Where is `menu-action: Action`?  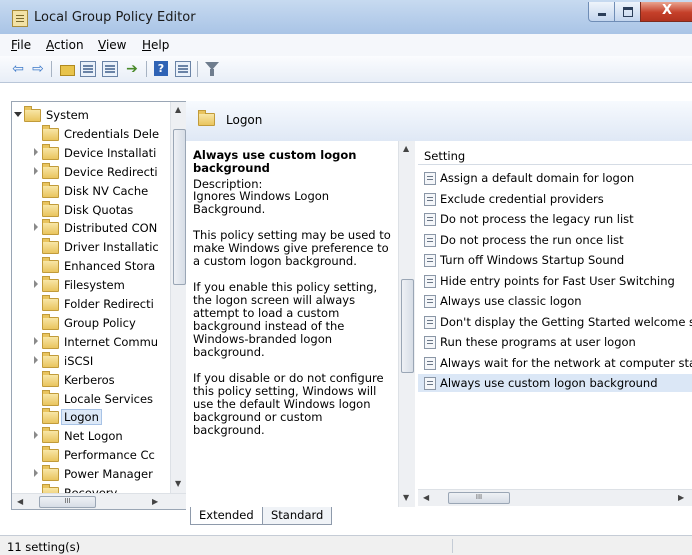 menu-action: Action is located at coordinates (65, 45).